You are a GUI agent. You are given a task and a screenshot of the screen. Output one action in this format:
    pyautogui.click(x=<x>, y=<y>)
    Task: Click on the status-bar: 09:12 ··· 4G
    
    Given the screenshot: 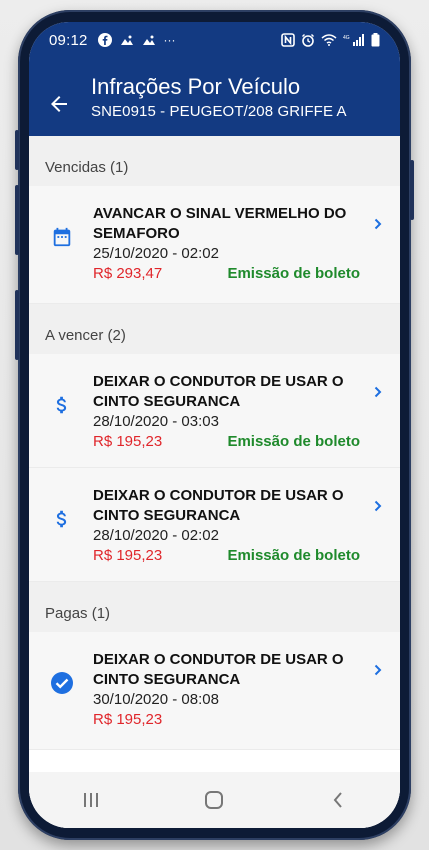 What is the action you would take?
    pyautogui.click(x=214, y=40)
    